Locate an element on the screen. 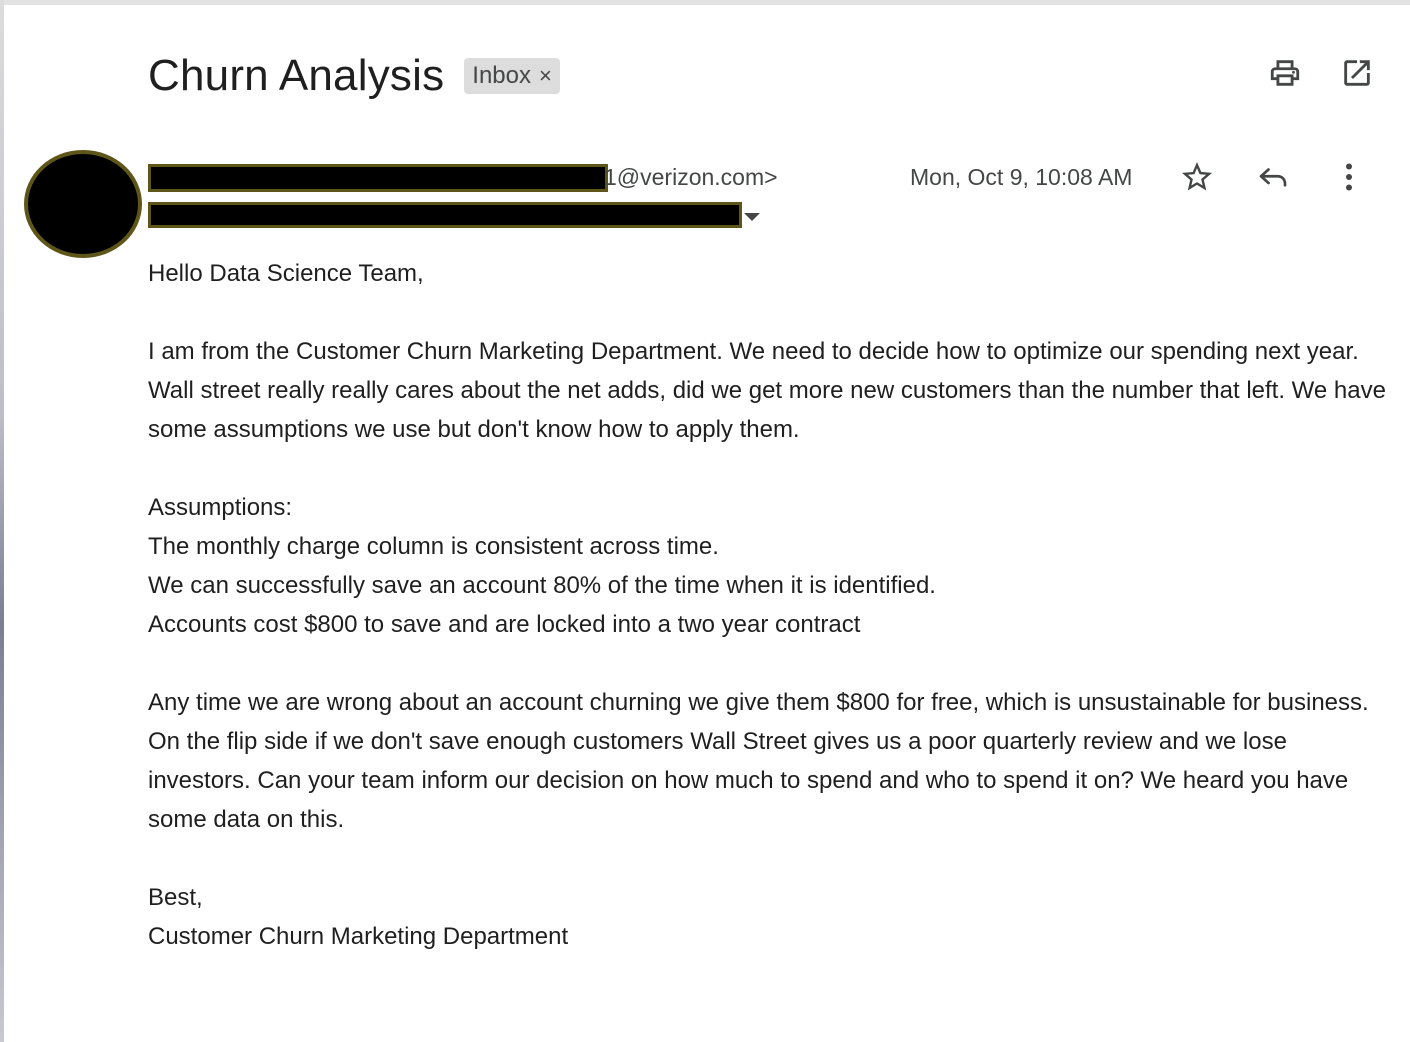 This screenshot has width=1410, height=1042. sender-name-redaction is located at coordinates (378, 178).